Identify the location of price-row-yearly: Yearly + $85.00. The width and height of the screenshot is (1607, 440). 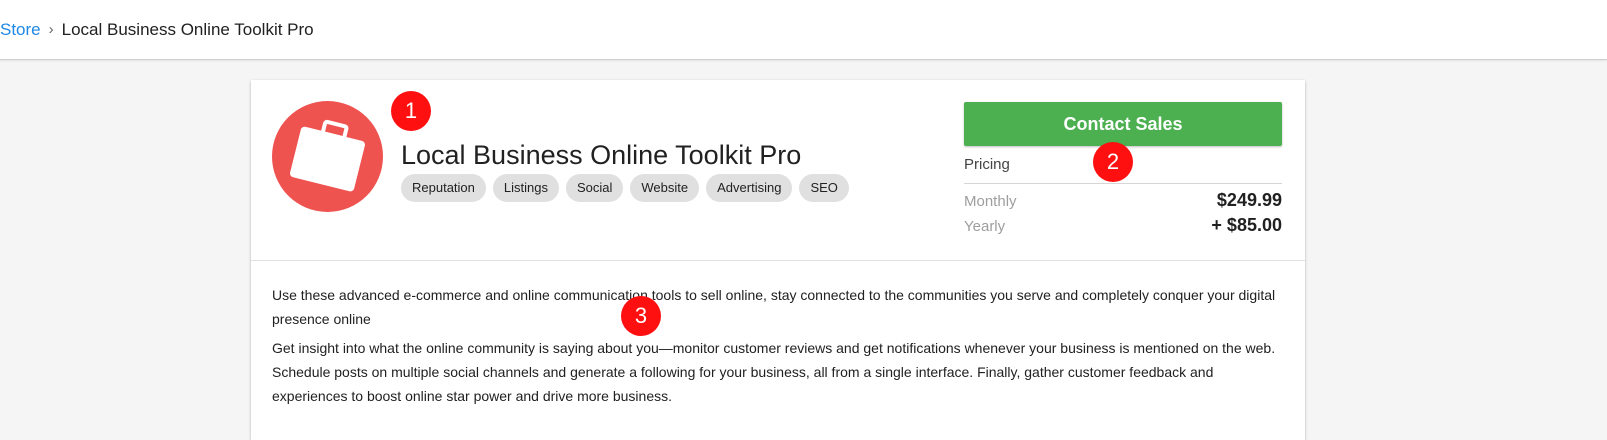
(1123, 225).